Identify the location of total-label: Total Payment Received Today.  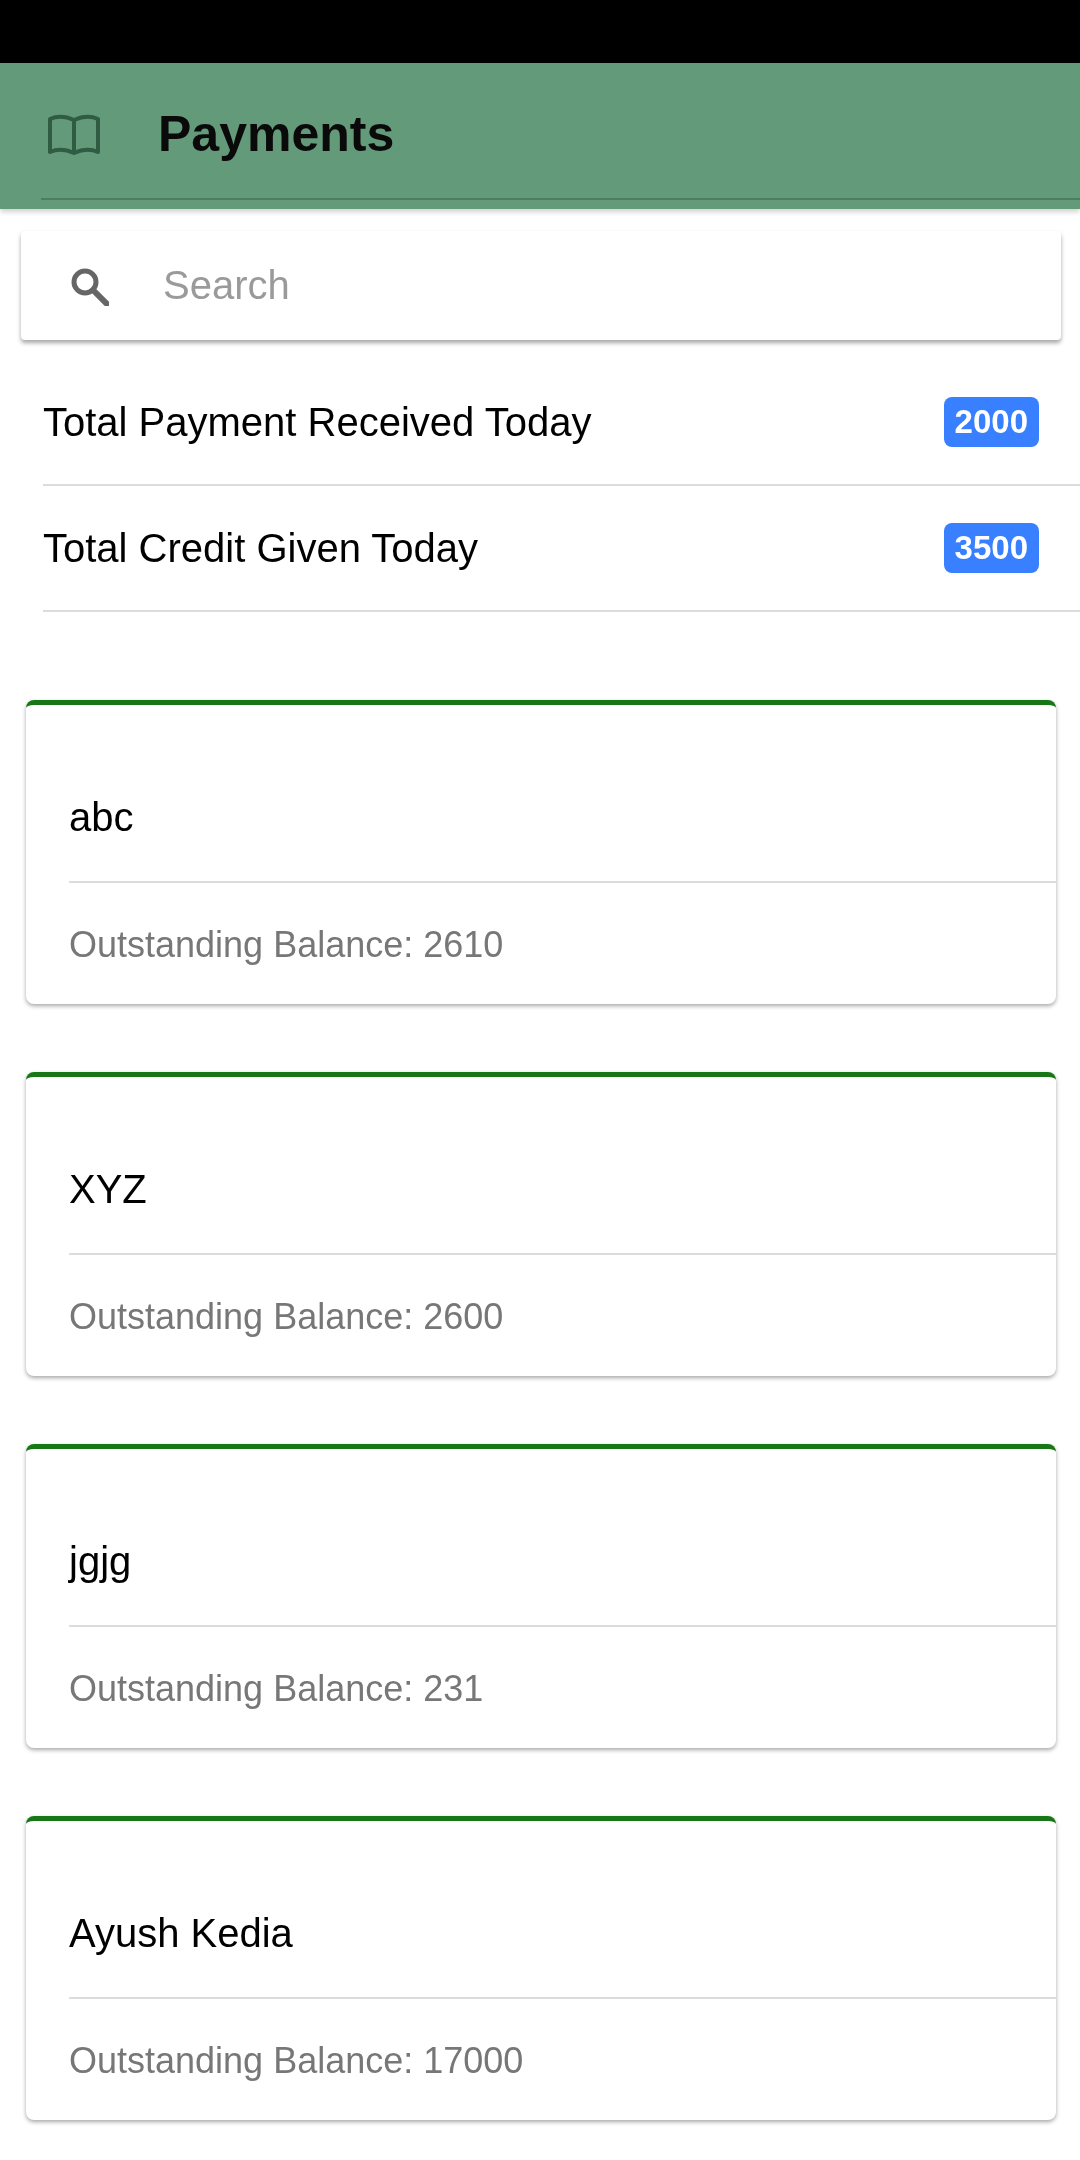
(317, 422).